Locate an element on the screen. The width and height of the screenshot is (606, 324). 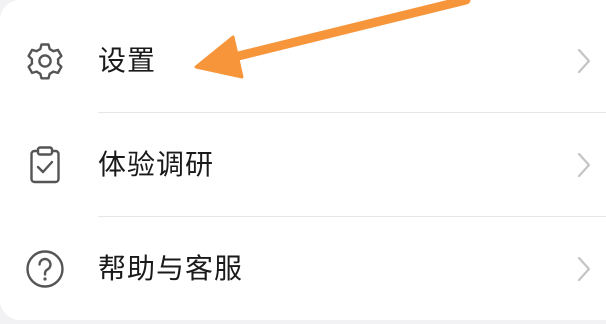
gear-icon is located at coordinates (45, 61).